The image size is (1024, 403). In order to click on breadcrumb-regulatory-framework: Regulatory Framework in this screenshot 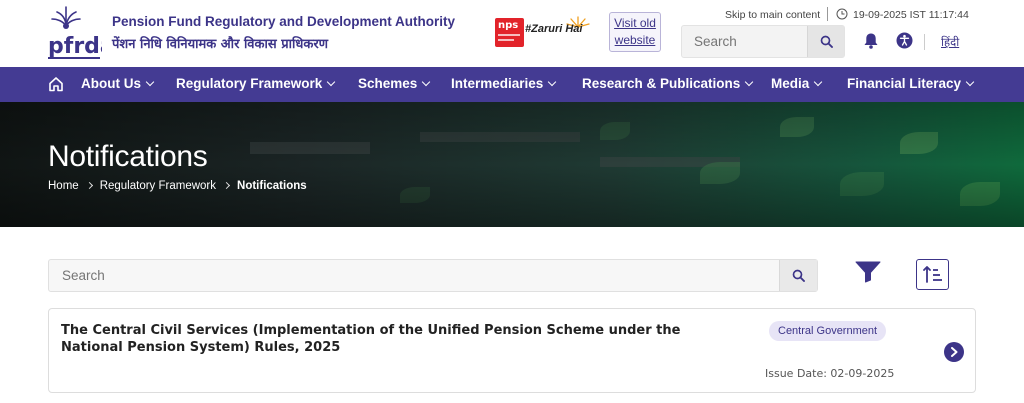, I will do `click(158, 186)`.